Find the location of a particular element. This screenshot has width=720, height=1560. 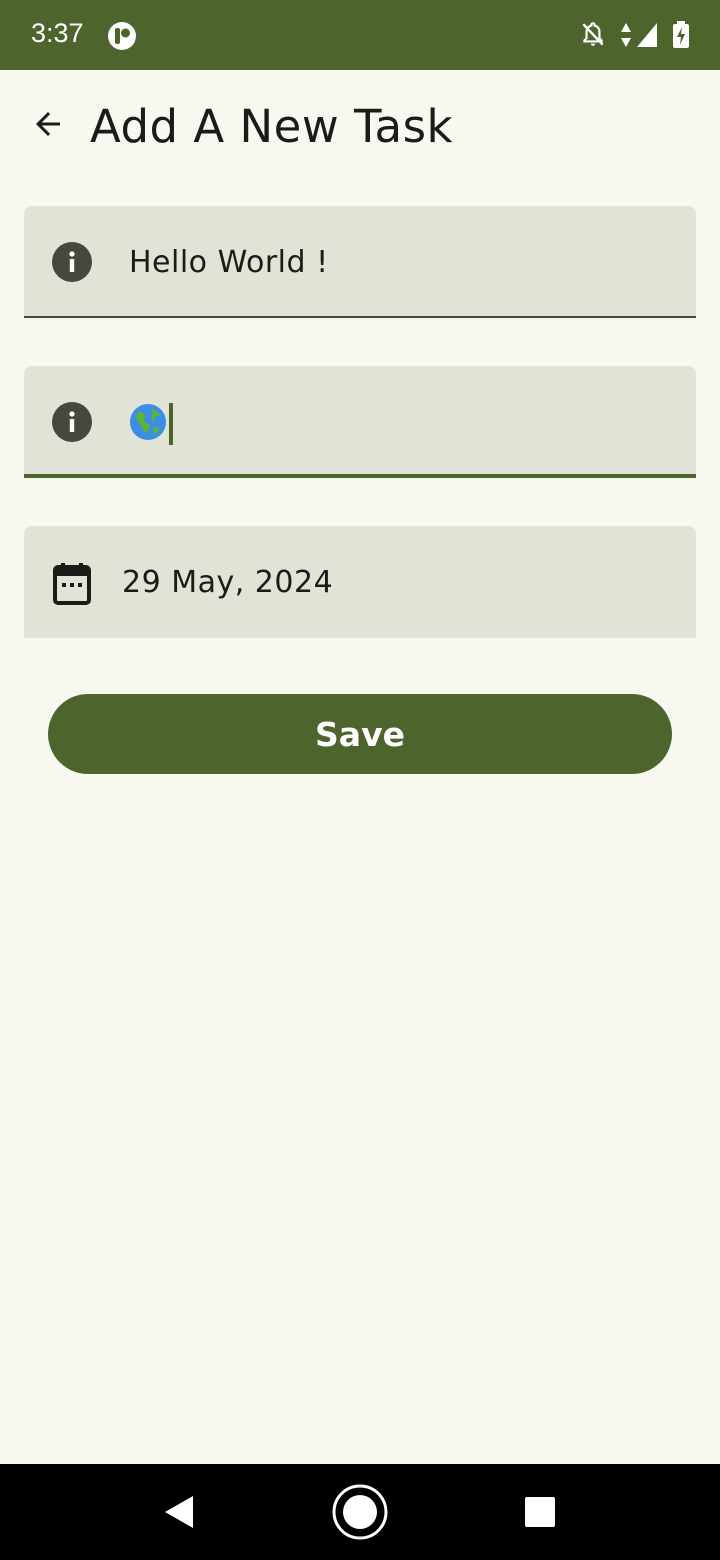

text-caret is located at coordinates (171, 424).